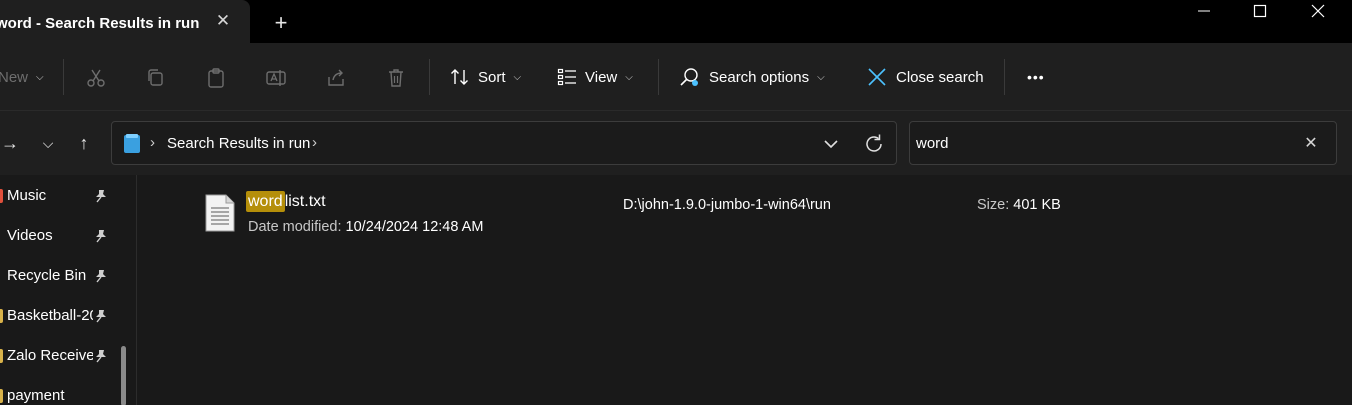 This screenshot has width=1352, height=405. I want to click on sidebar-item-label: payment, so click(36, 395).